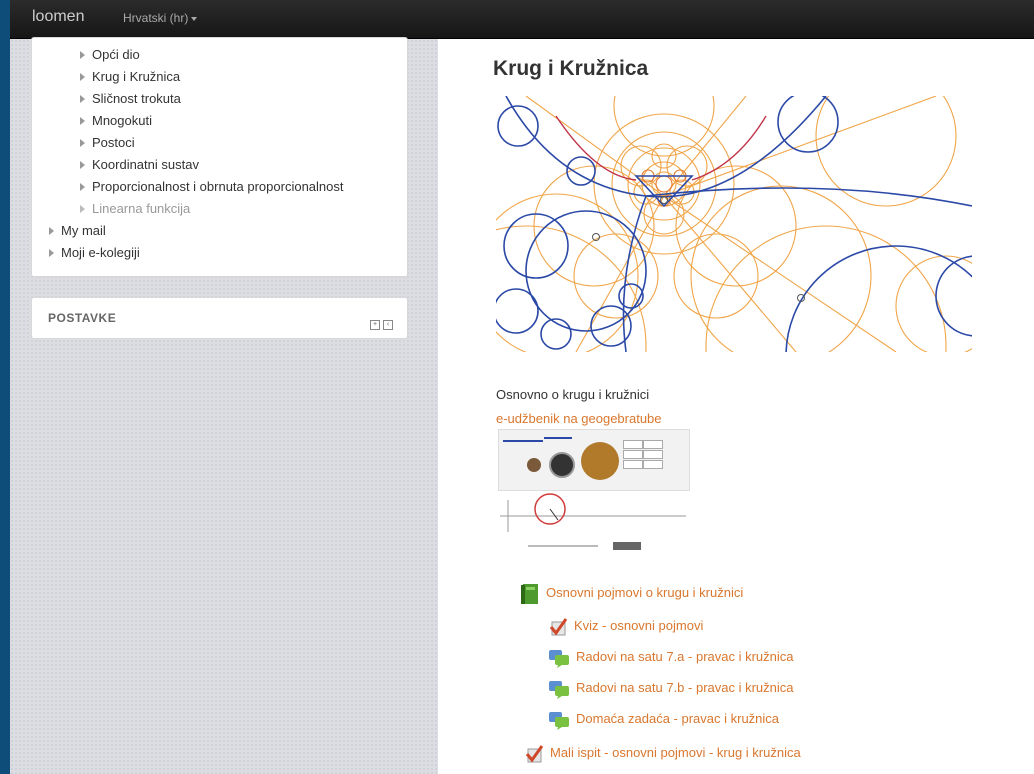 Image resolution: width=1034 pixels, height=774 pixels. I want to click on activity-kviz: Kviz - osnovni pojmovi, so click(625, 628).